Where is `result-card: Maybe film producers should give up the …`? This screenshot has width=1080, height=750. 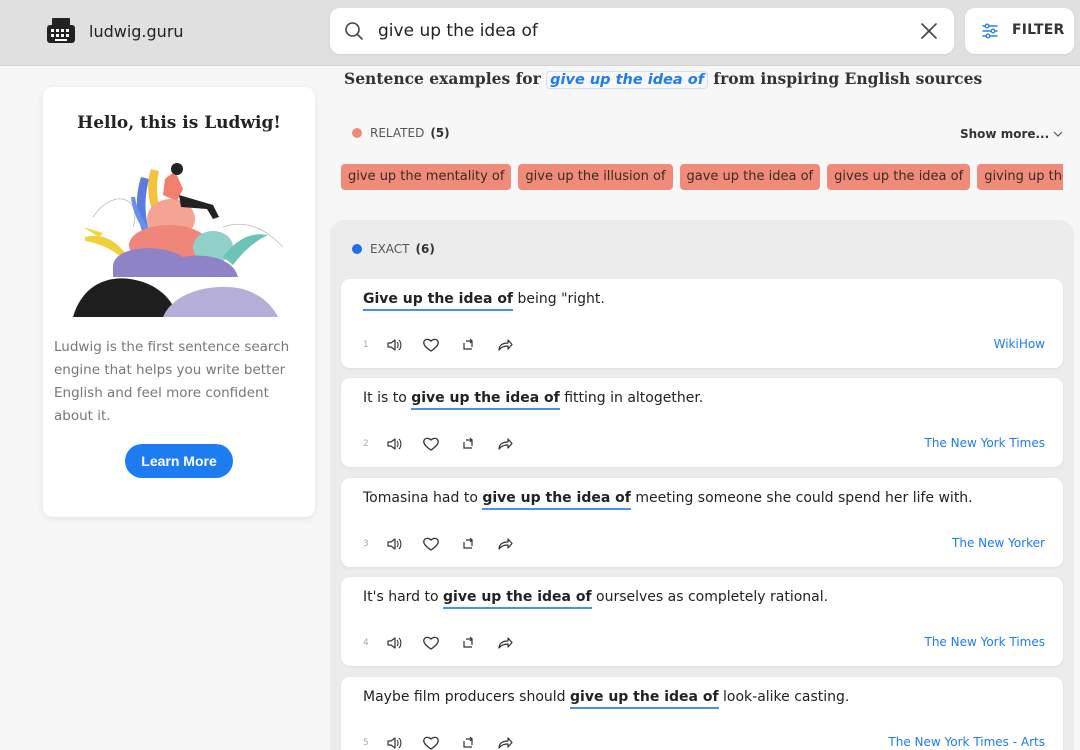 result-card: Maybe film producers should give up the … is located at coordinates (702, 713).